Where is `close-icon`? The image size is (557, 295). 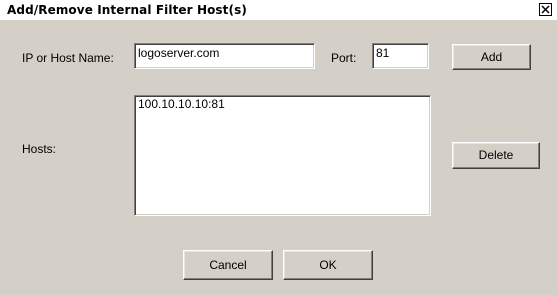 close-icon is located at coordinates (545, 9).